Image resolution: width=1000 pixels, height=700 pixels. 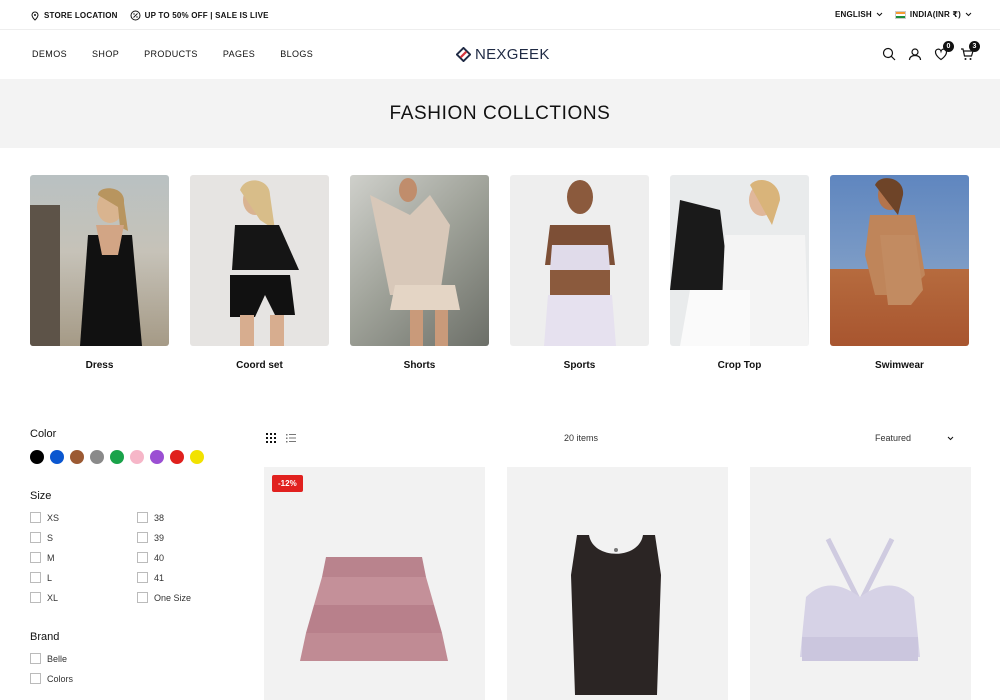 I want to click on brand-options: Belle Colors, so click(x=130, y=668).